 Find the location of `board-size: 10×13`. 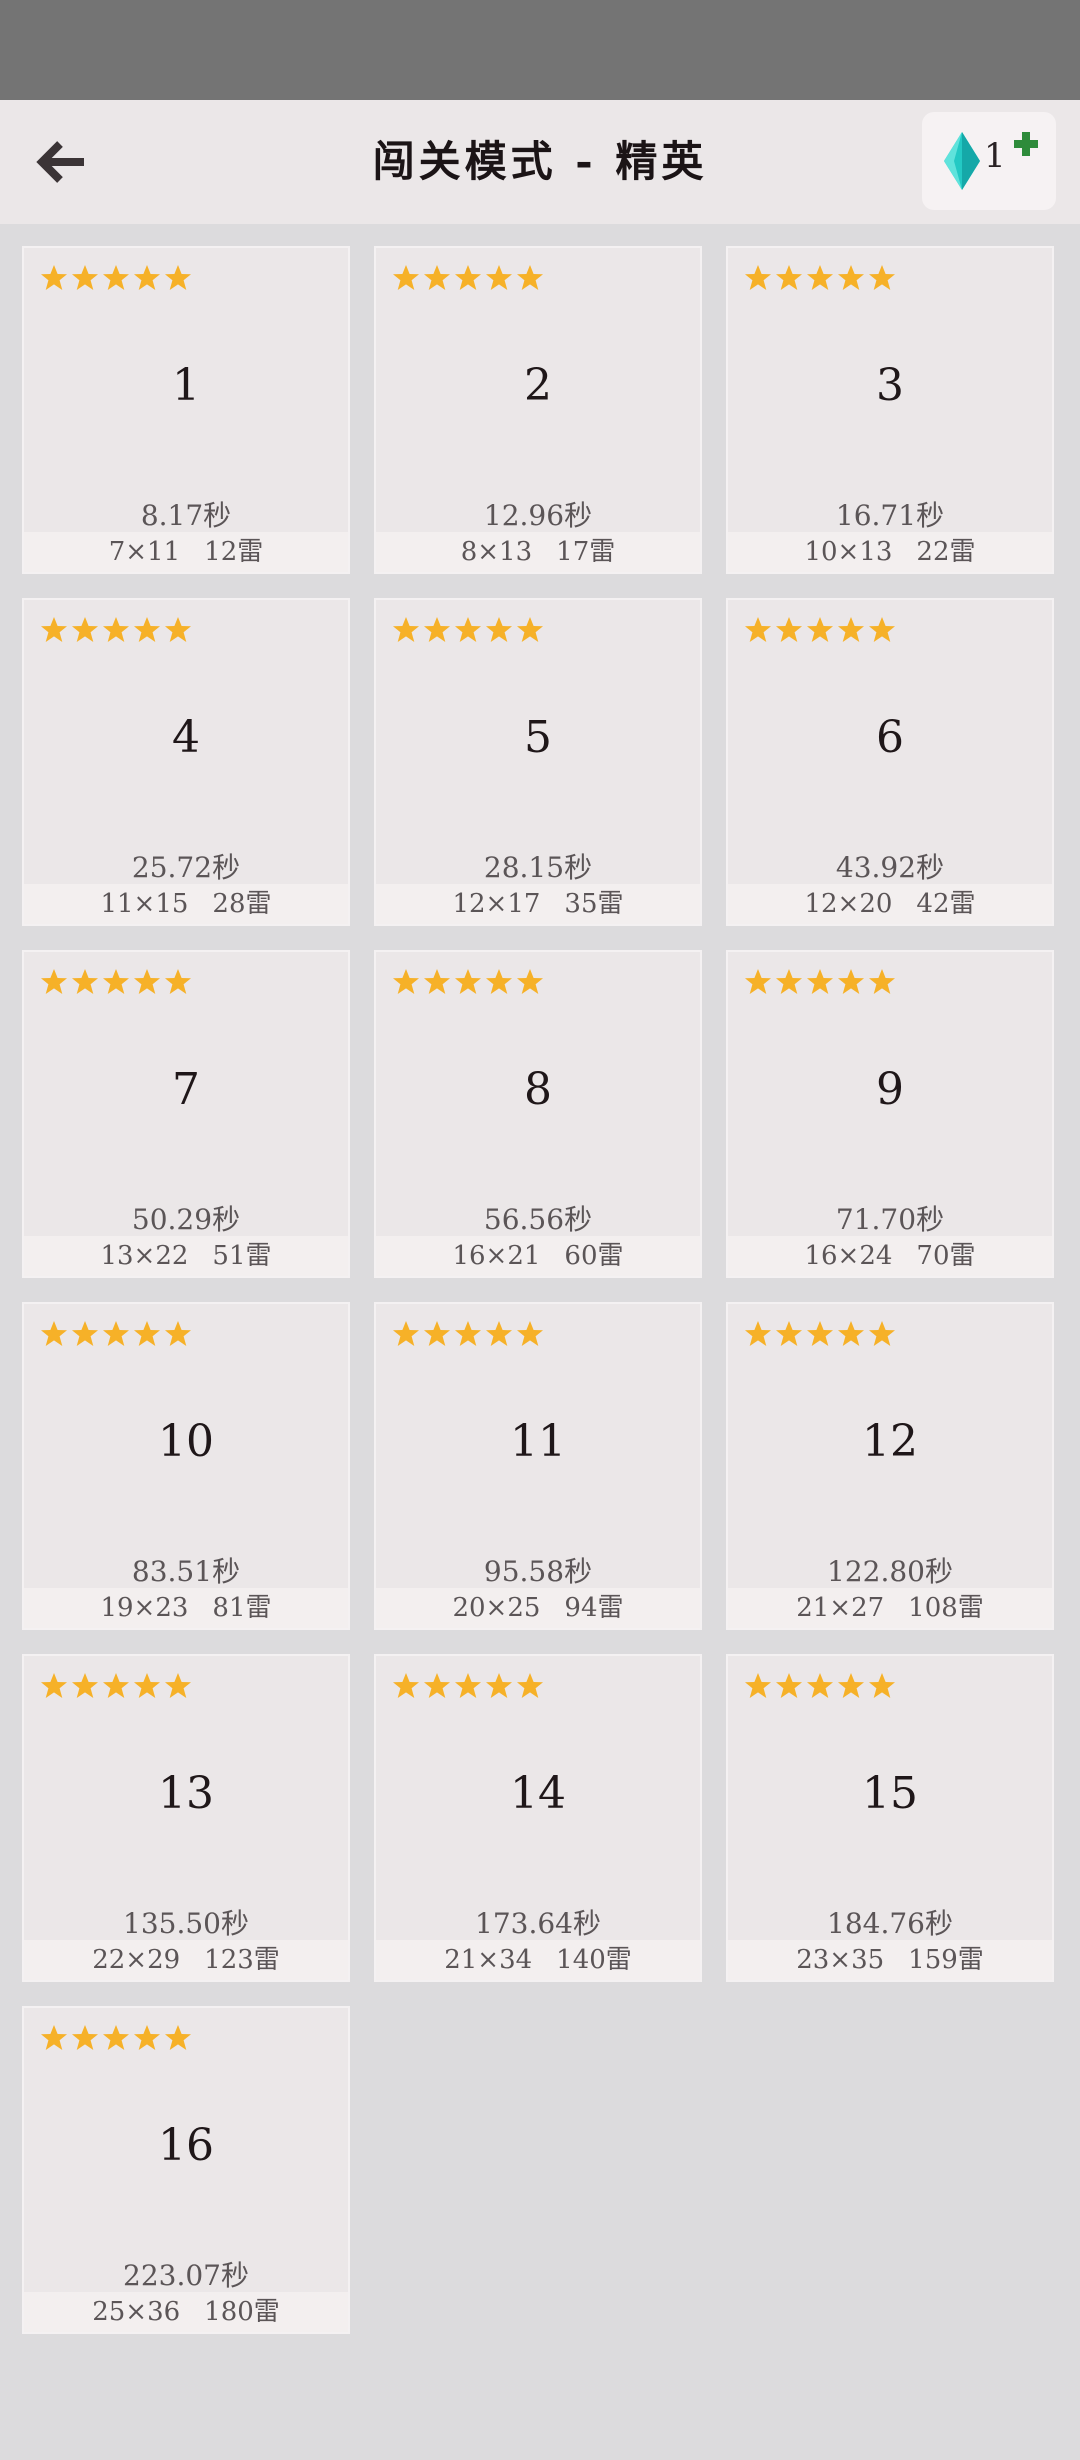

board-size: 10×13 is located at coordinates (848, 552).